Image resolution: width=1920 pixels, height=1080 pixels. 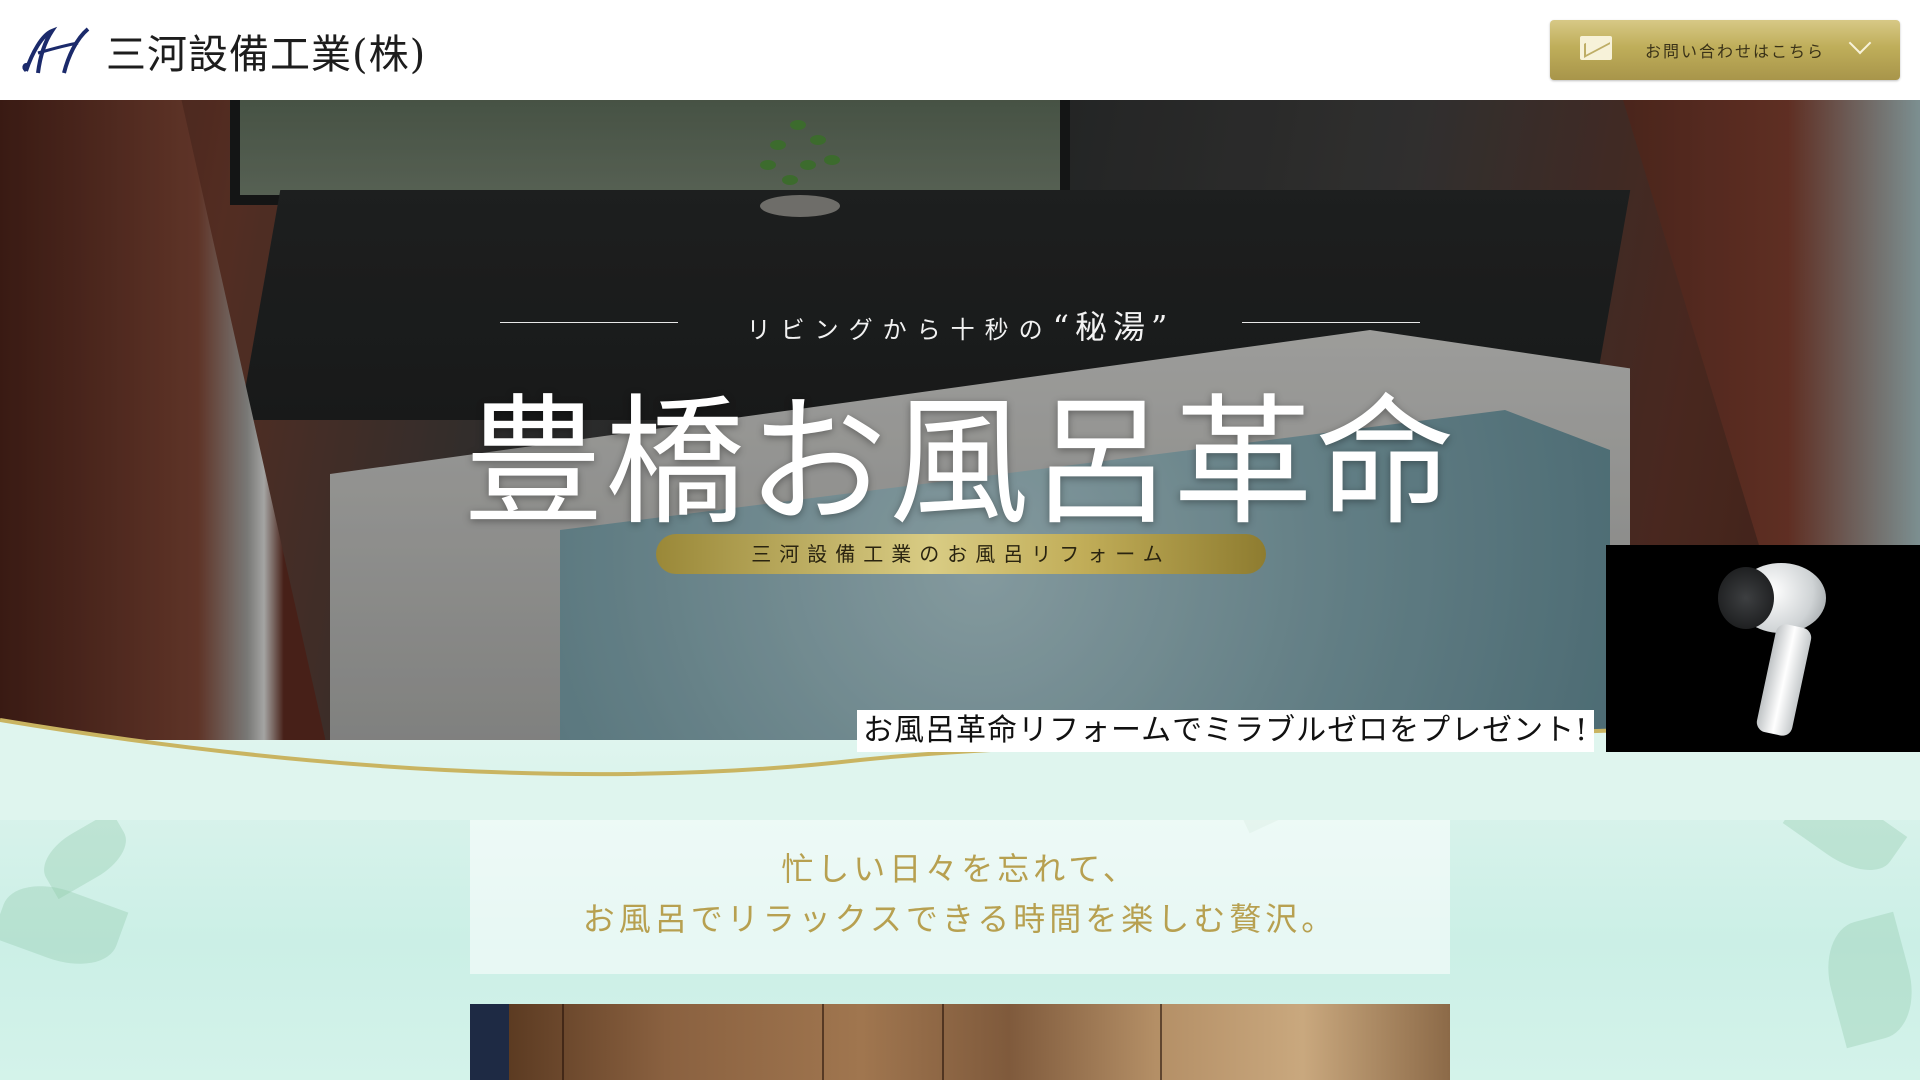 What do you see at coordinates (56, 50) in the screenshot?
I see `logo-mark-icon` at bounding box center [56, 50].